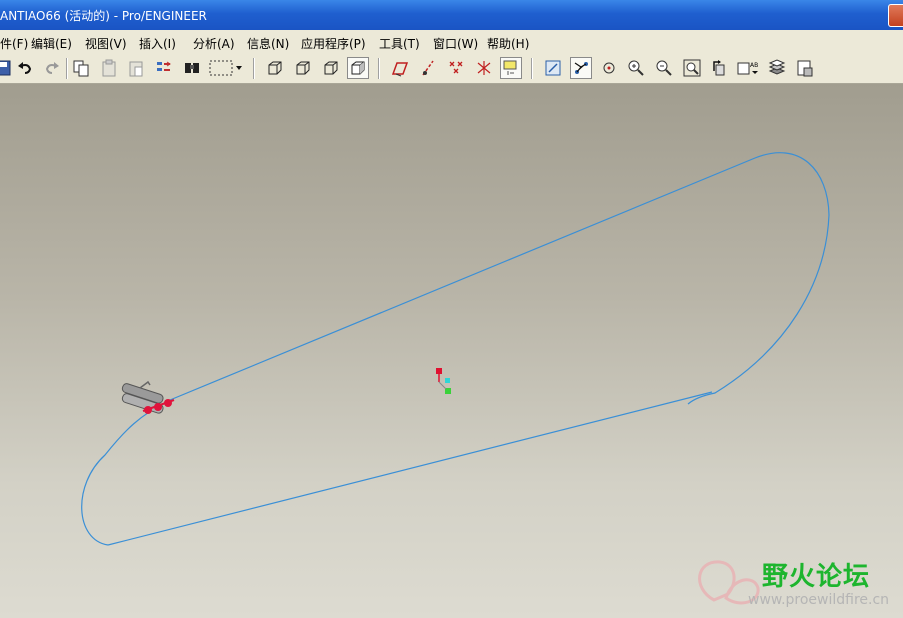 This screenshot has height=618, width=903. I want to click on model-tree-icon, so click(805, 68).